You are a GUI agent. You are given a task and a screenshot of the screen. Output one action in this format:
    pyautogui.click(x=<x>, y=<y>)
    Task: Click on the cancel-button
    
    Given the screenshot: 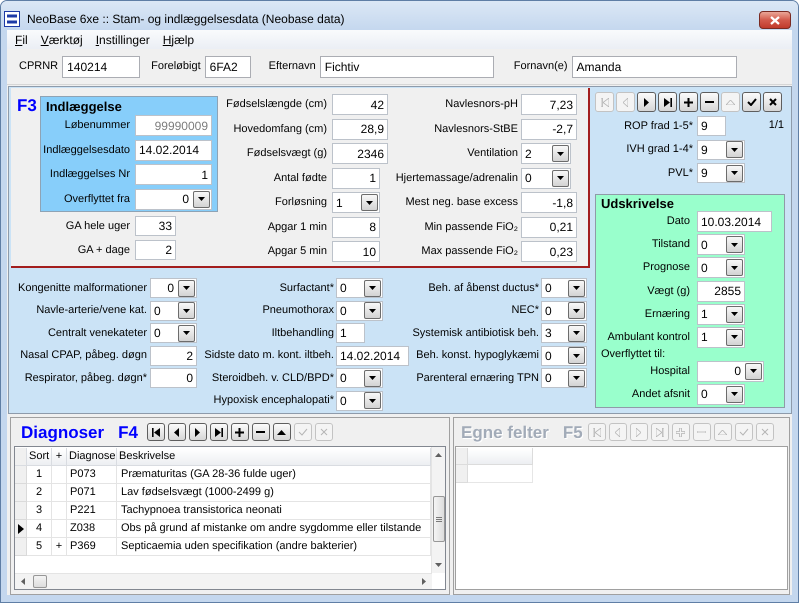 What is the action you would take?
    pyautogui.click(x=772, y=102)
    